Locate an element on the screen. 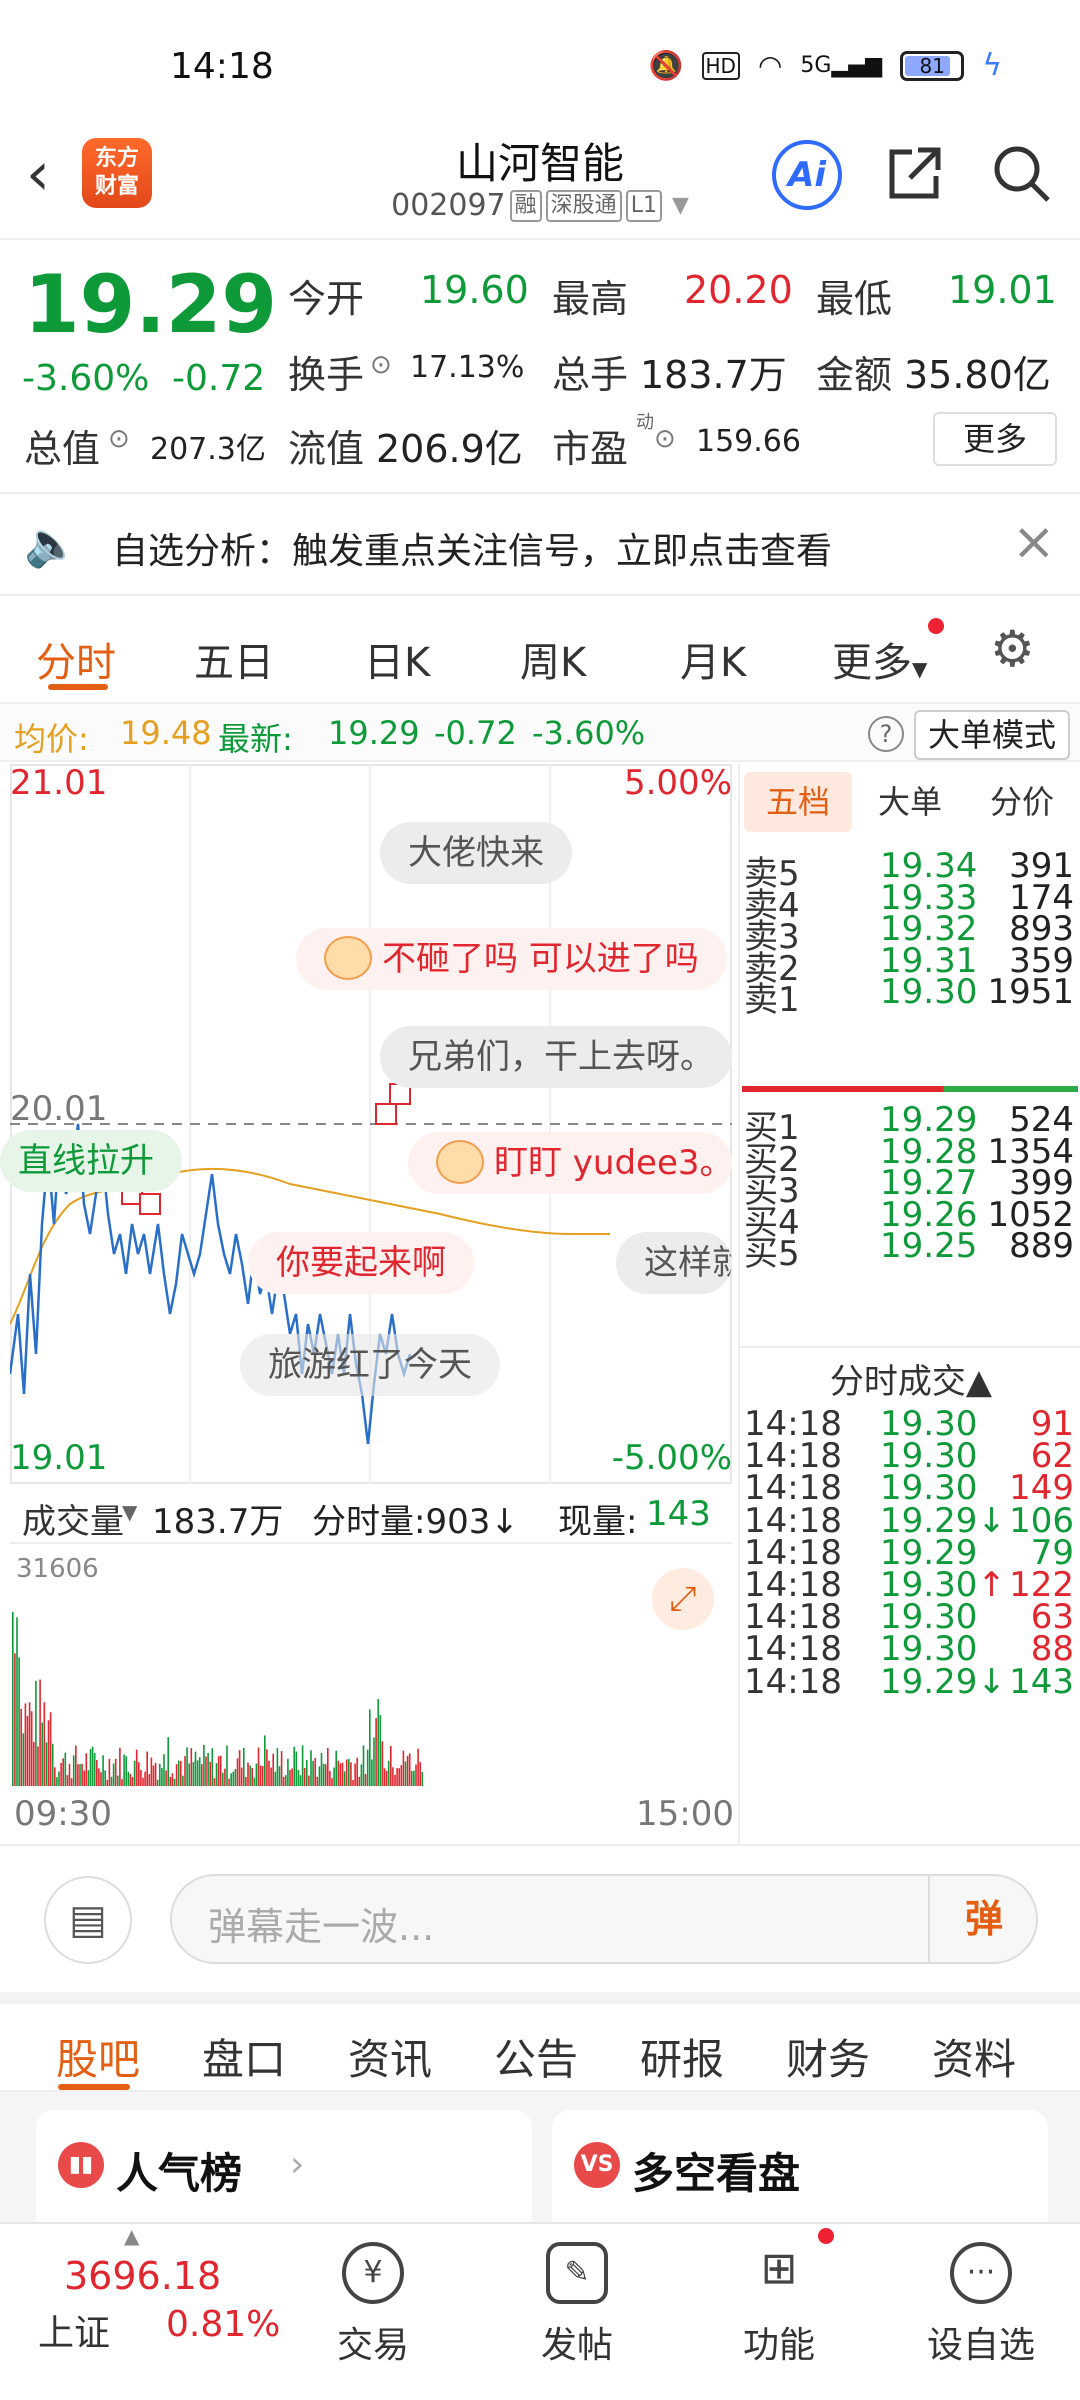 The width and height of the screenshot is (1080, 2400). current-volume: 143 is located at coordinates (678, 1514).